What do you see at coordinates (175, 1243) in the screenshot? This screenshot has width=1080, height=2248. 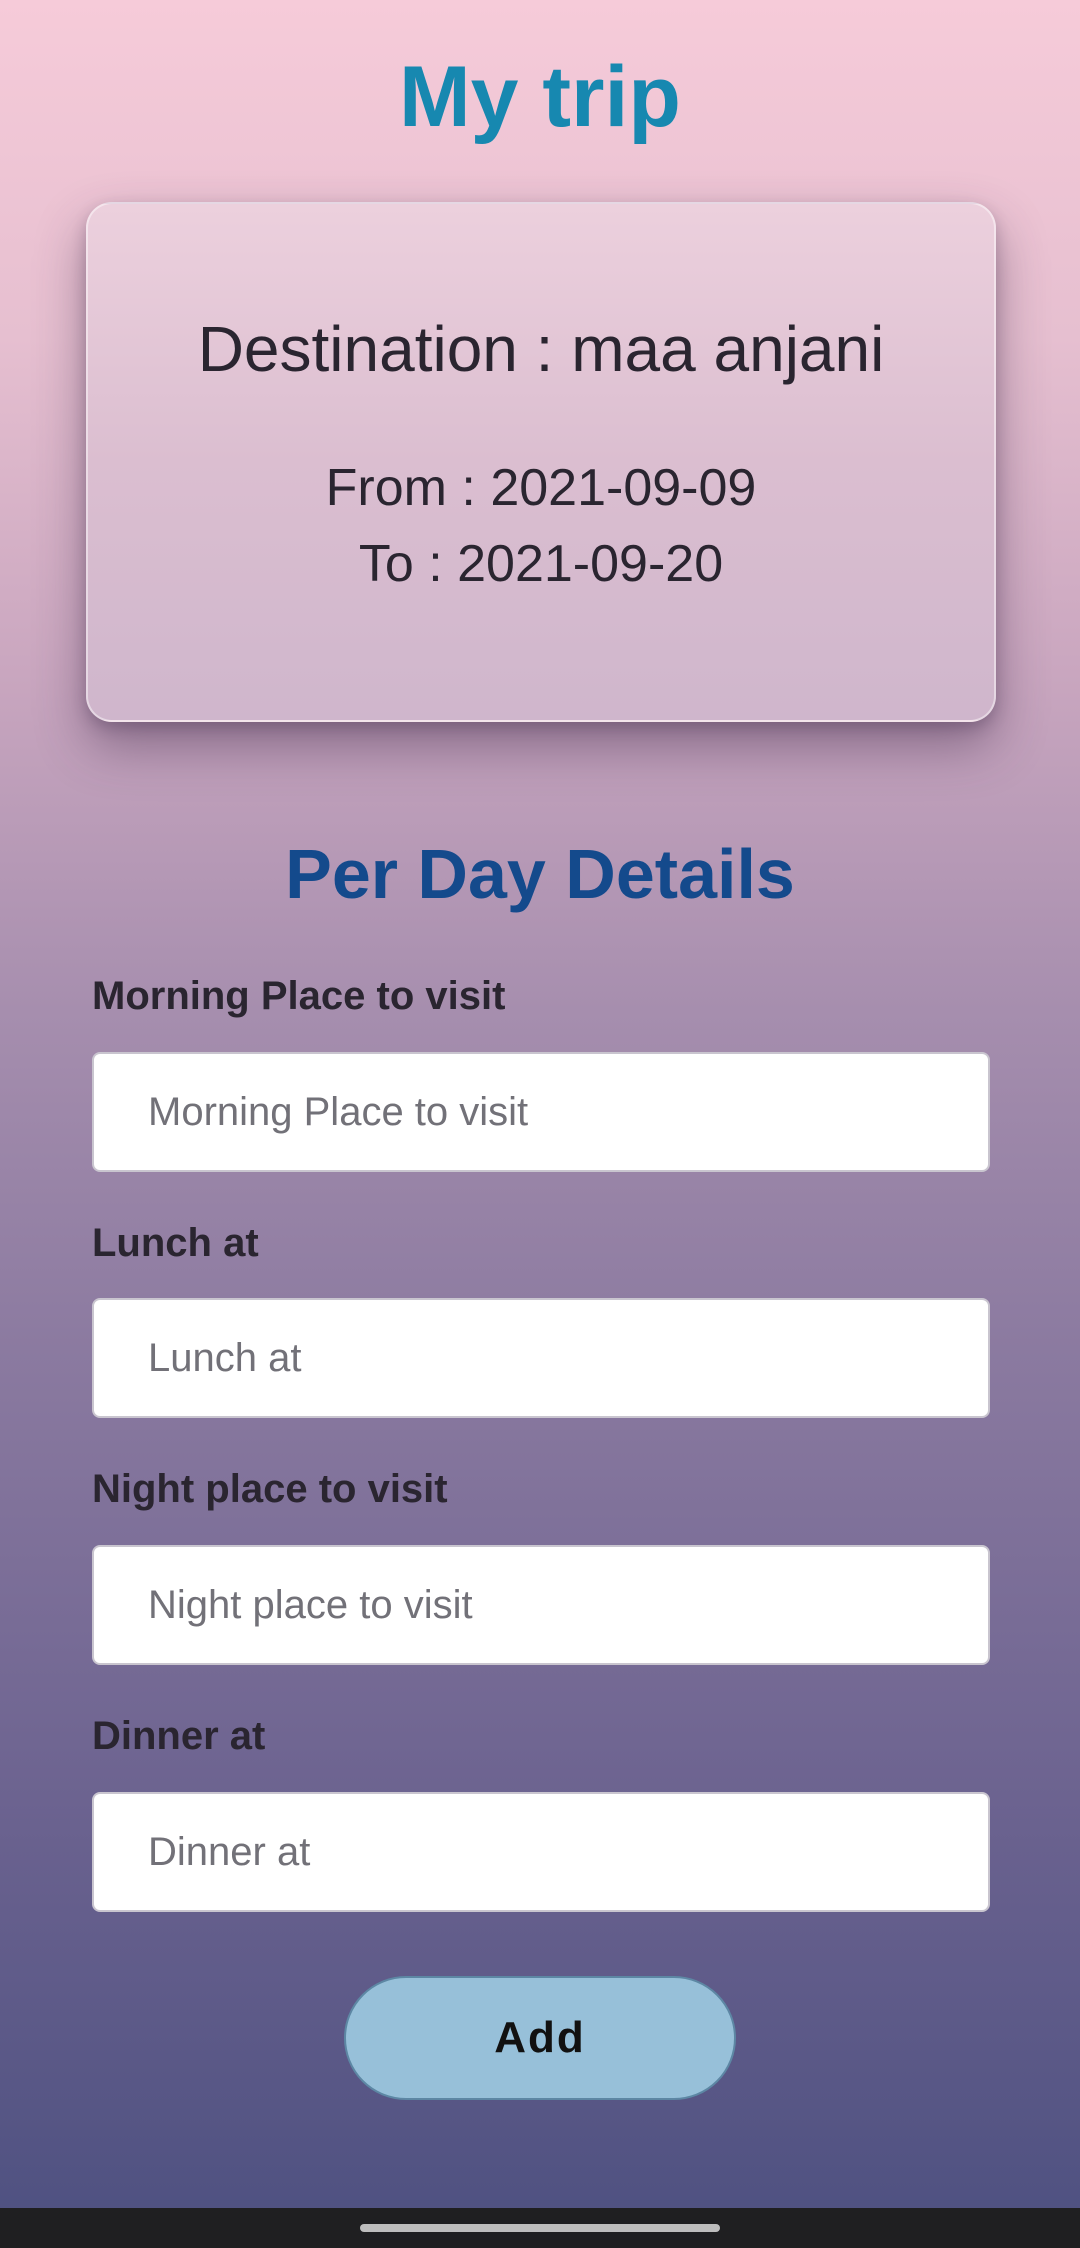 I see `lunch-at-label: Lunch at` at bounding box center [175, 1243].